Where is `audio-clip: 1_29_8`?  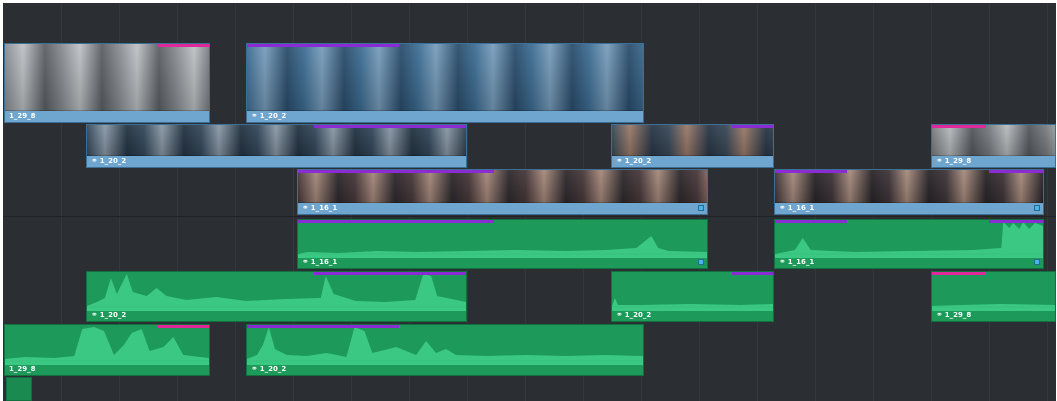
audio-clip: 1_29_8 is located at coordinates (107, 350).